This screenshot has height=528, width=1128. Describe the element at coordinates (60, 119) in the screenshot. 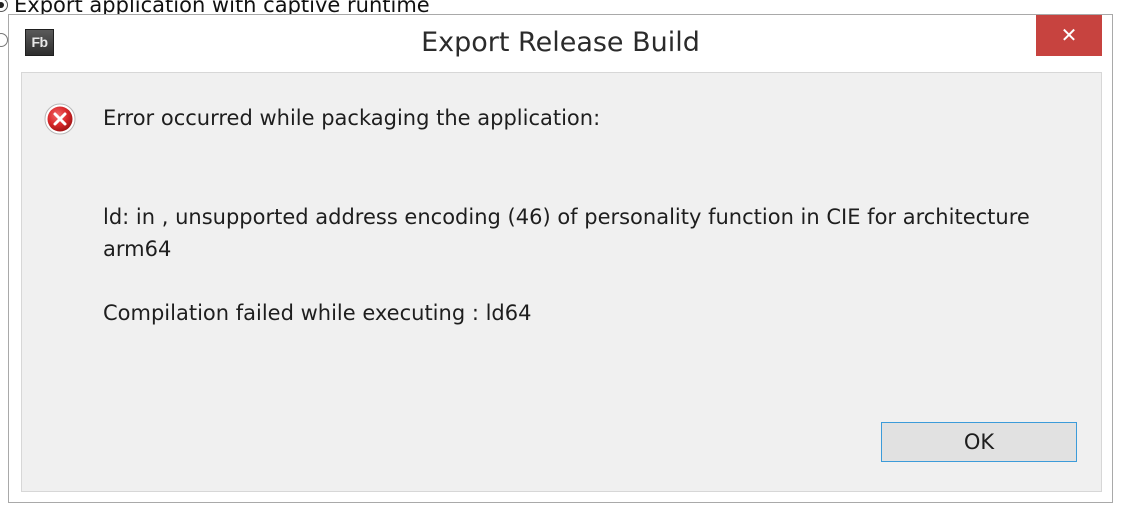

I see `error-icon` at that location.